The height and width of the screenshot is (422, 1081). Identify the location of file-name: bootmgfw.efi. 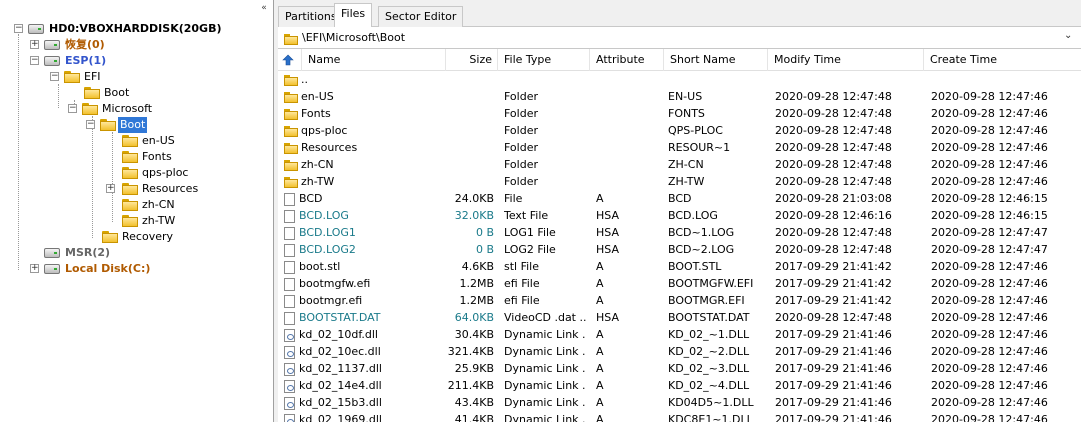
(335, 283).